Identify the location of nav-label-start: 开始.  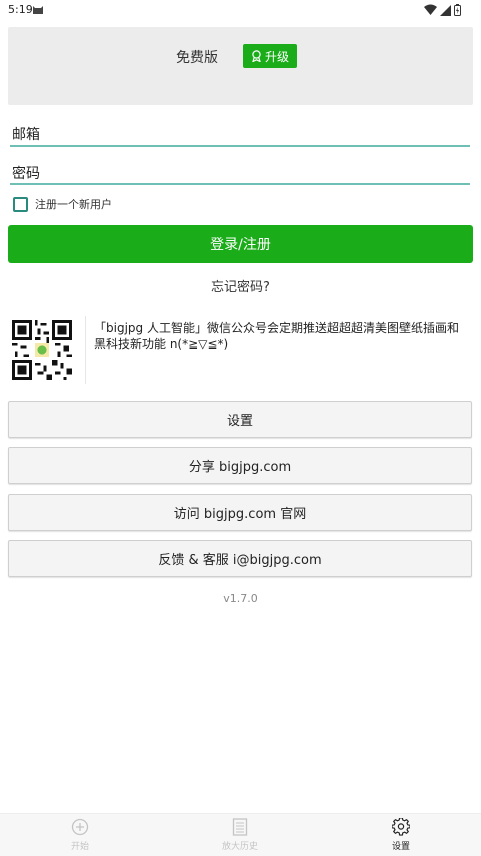
(79, 847).